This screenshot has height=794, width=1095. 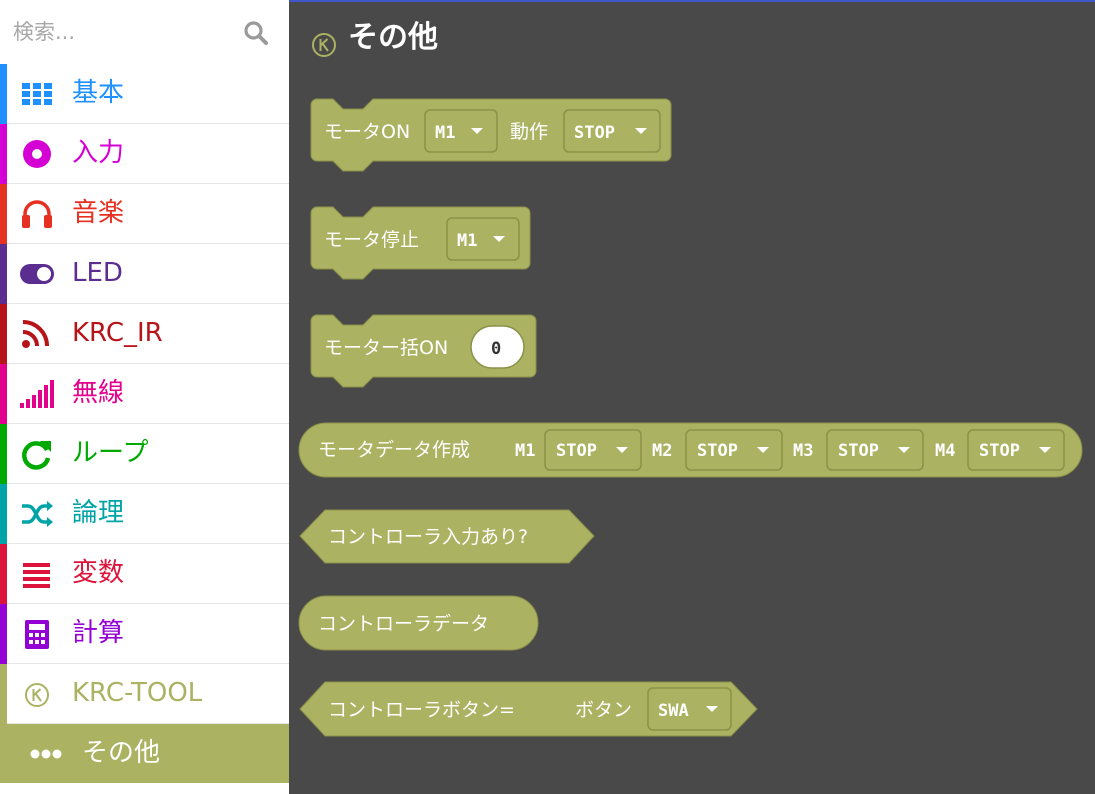 I want to click on pair-label: M4, so click(x=945, y=451).